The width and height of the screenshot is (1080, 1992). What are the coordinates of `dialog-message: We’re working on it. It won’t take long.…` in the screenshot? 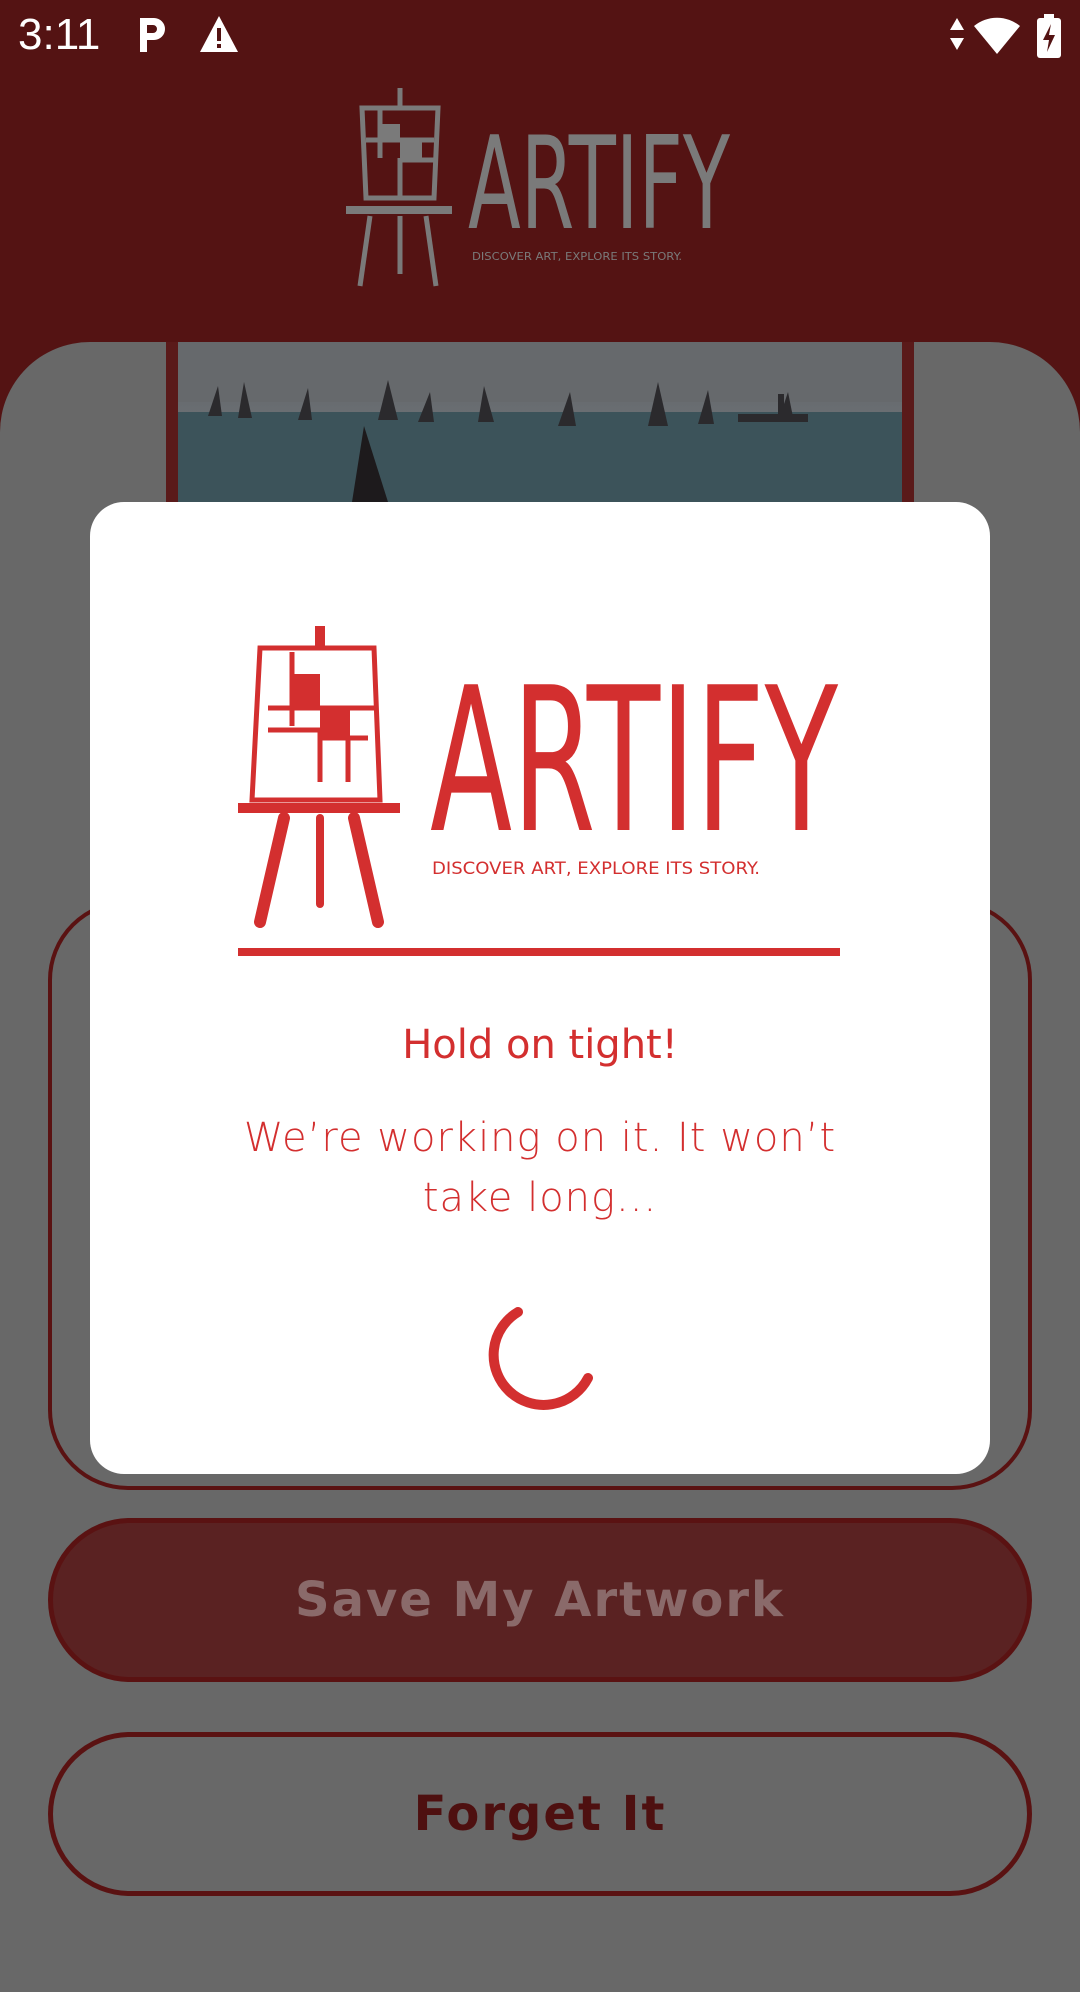 It's located at (540, 1168).